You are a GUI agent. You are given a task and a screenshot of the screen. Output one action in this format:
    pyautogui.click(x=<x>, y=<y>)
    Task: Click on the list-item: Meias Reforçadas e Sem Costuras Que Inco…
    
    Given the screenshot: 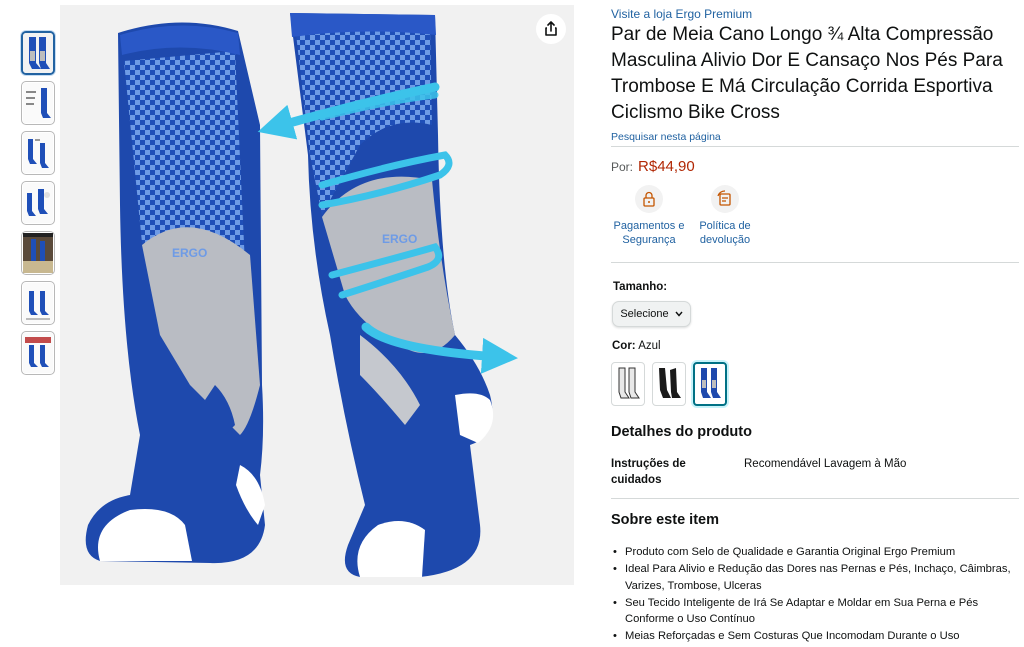 What is the action you would take?
    pyautogui.click(x=816, y=636)
    